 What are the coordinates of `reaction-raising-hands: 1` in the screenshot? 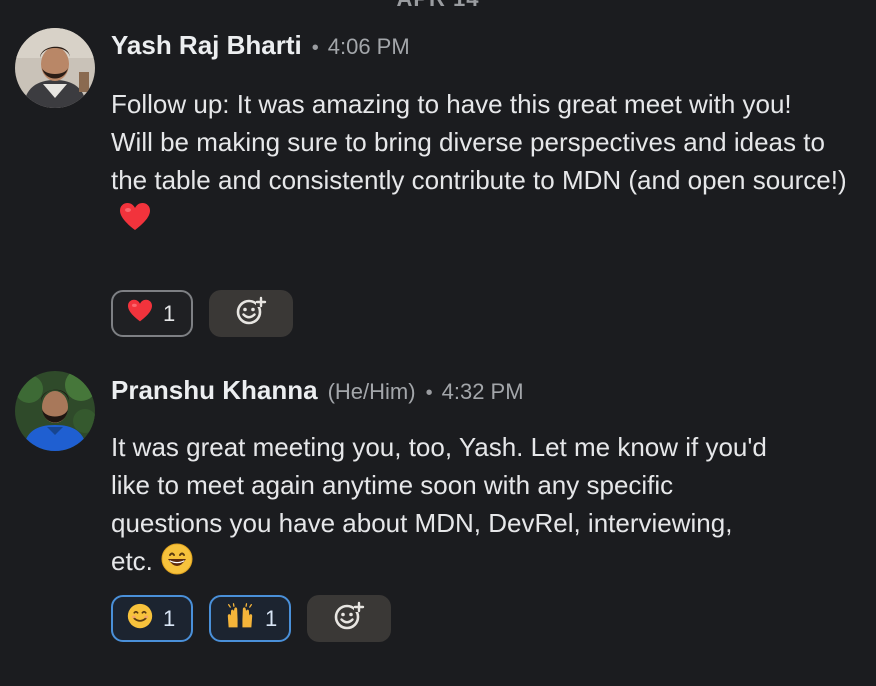 It's located at (250, 618).